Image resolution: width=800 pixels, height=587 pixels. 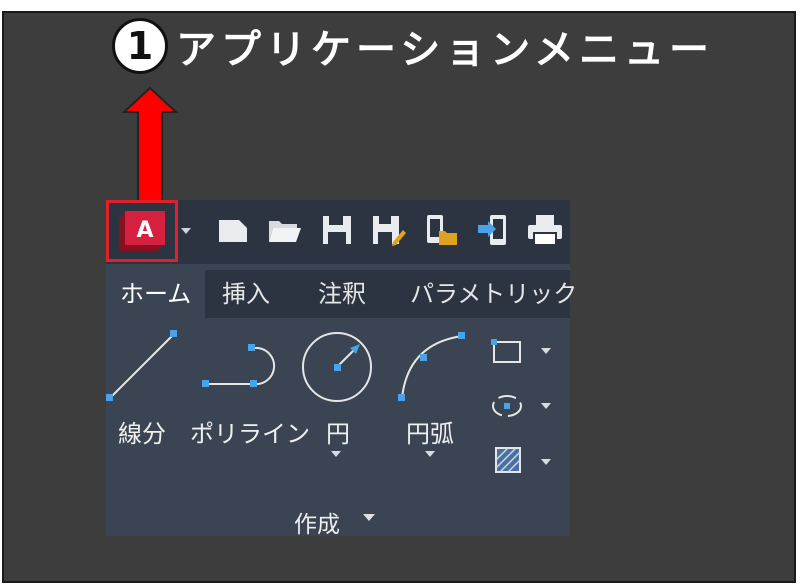 I want to click on circle-icon, so click(x=338, y=368).